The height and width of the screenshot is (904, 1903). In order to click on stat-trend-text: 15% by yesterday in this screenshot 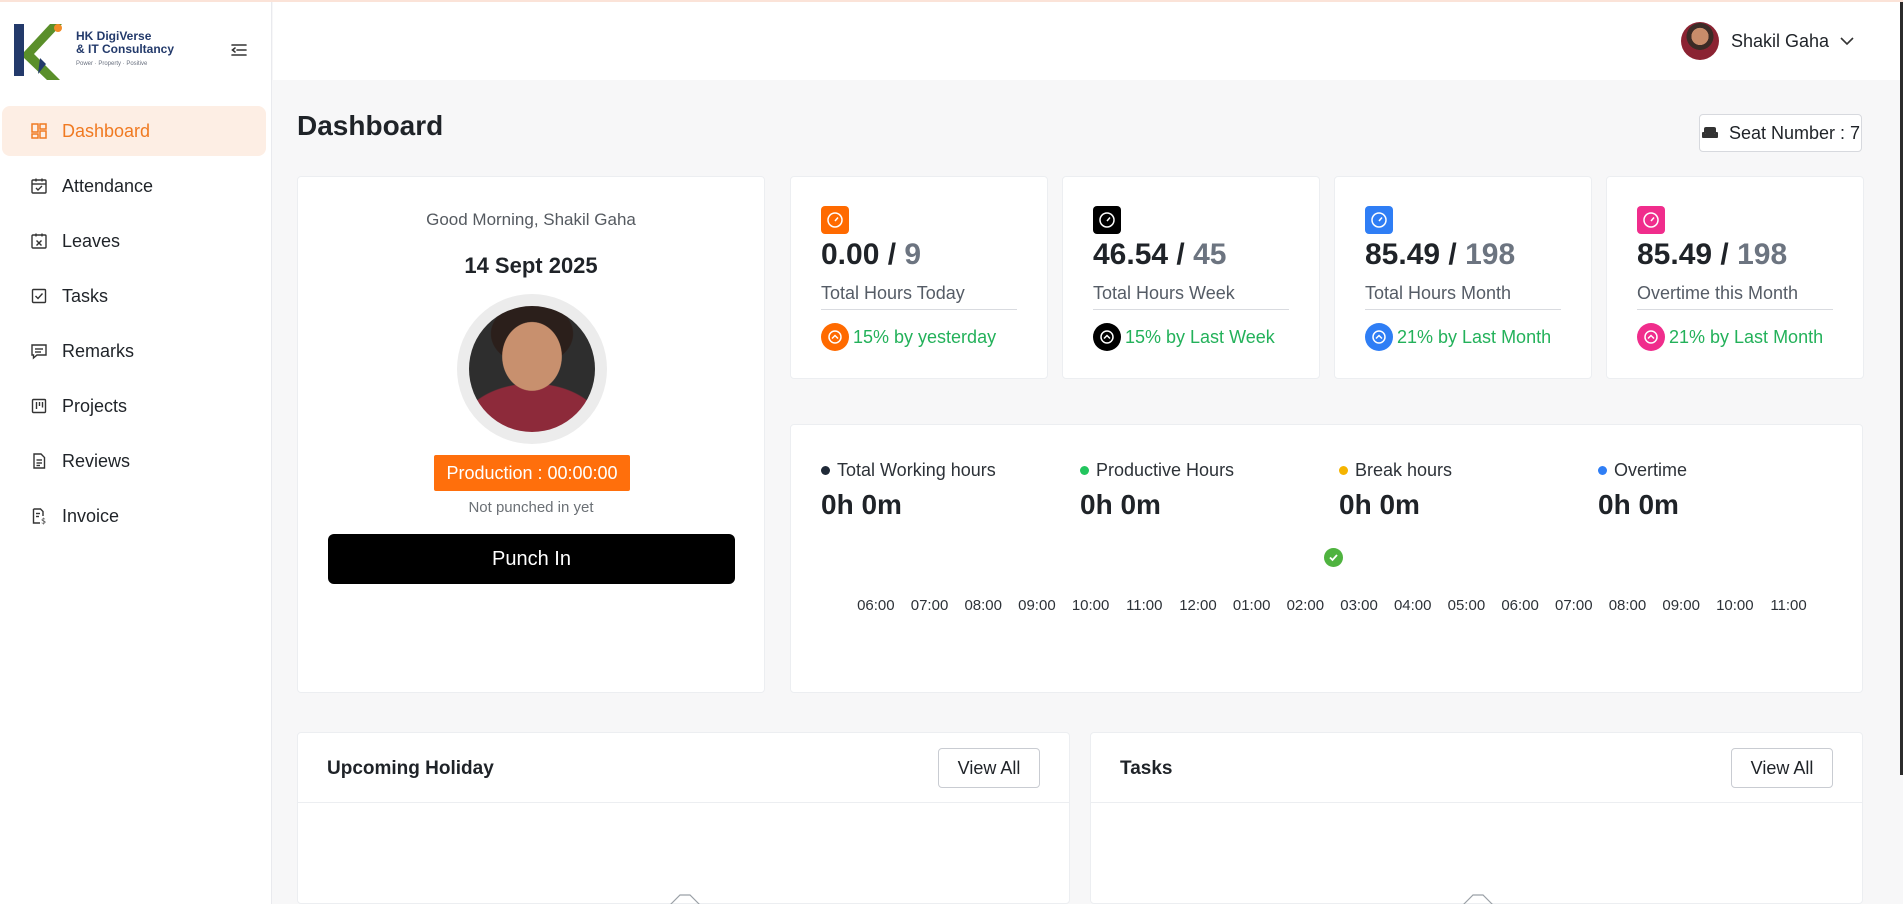, I will do `click(925, 336)`.